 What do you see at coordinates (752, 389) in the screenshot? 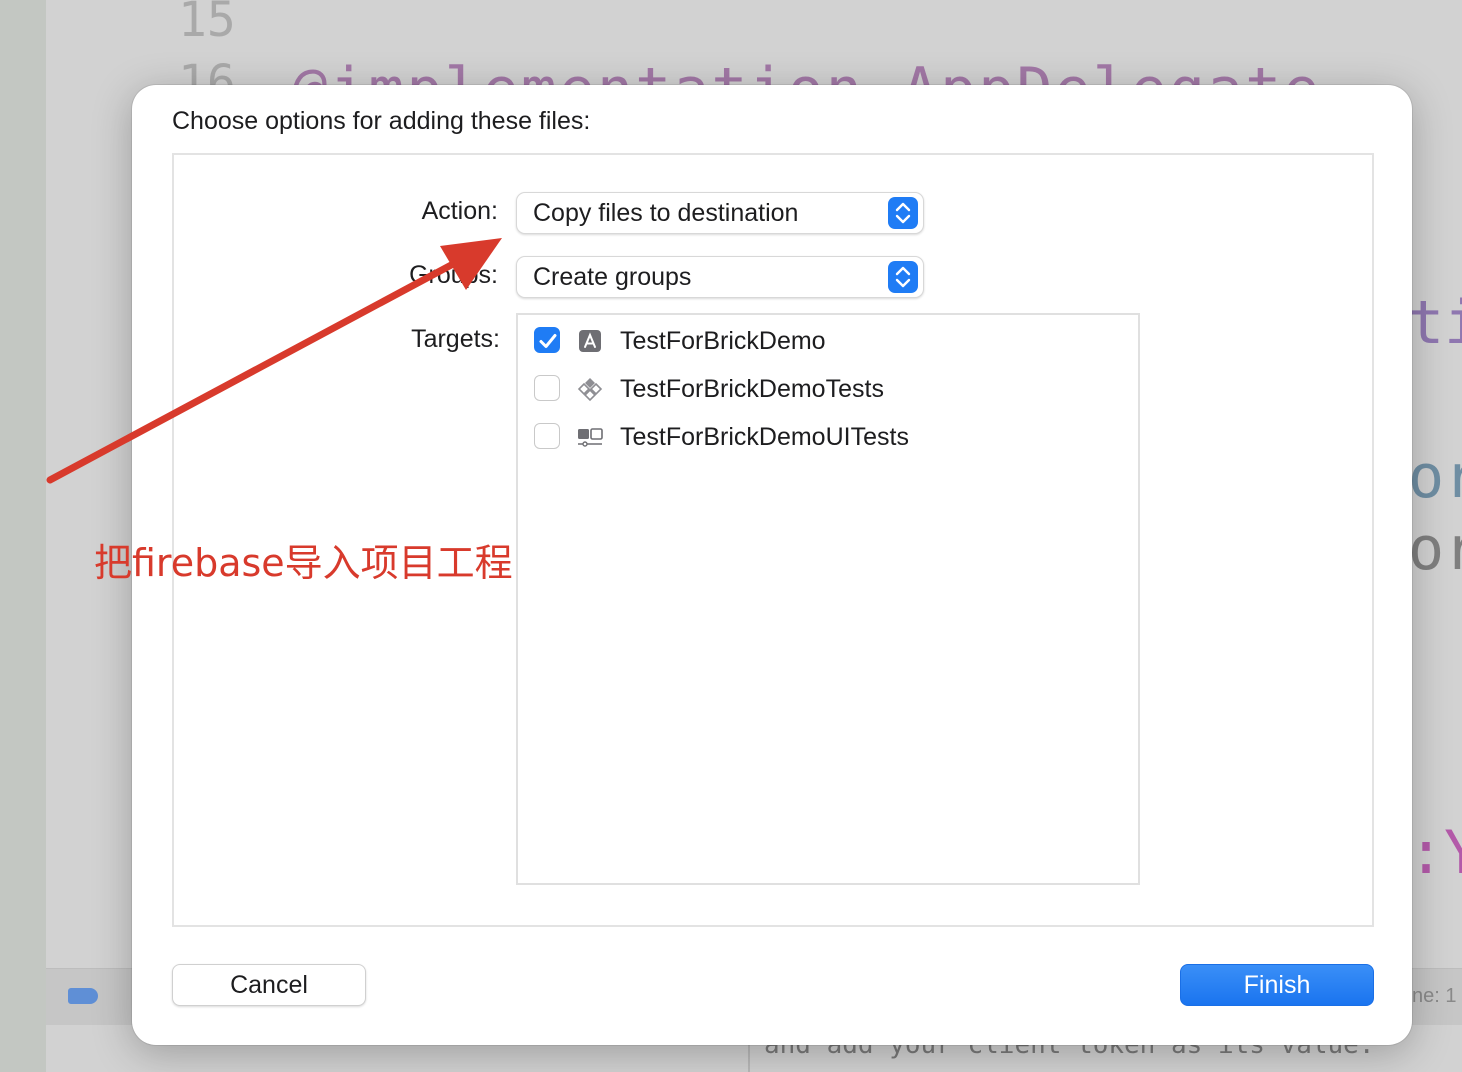
I see `target-name: TestForBrickDemoTests` at bounding box center [752, 389].